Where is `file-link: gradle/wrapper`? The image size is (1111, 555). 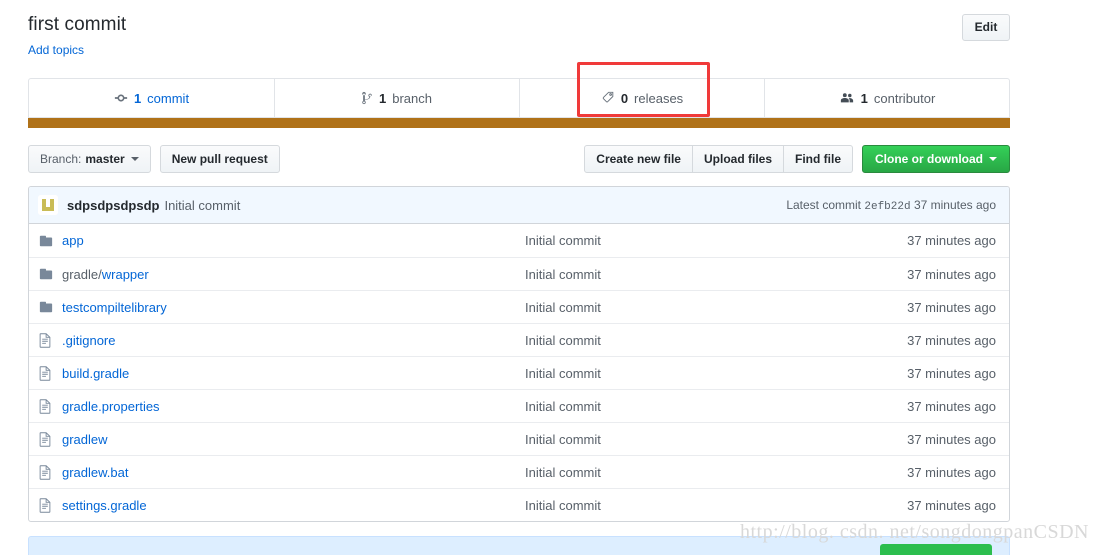
file-link: gradle/wrapper is located at coordinates (105, 274).